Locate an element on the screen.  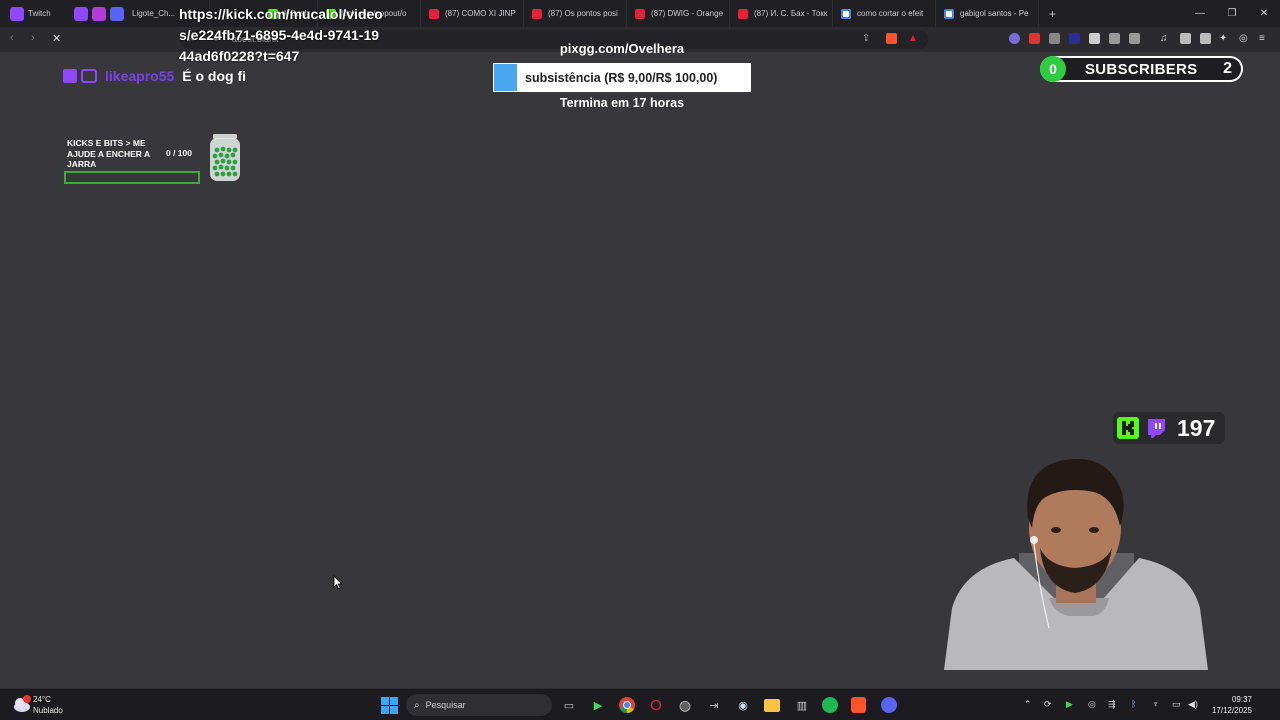
jar-goal-count: 0 / 100 is located at coordinates (179, 153).